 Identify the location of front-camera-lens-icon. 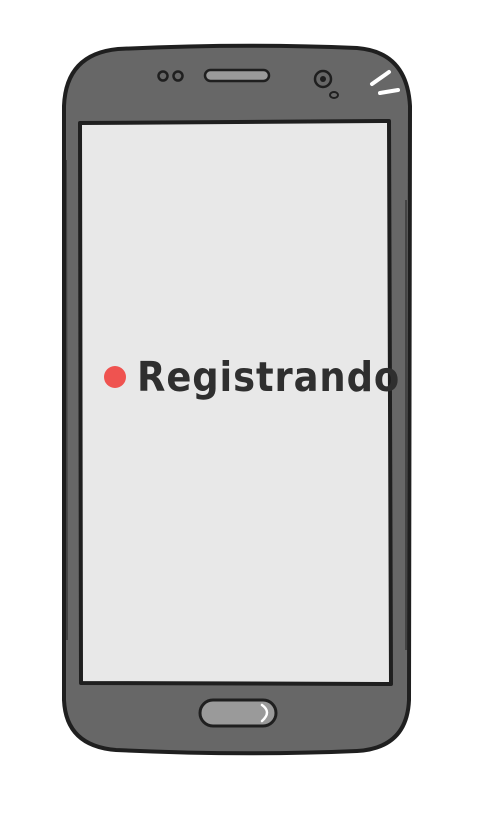
(323, 79).